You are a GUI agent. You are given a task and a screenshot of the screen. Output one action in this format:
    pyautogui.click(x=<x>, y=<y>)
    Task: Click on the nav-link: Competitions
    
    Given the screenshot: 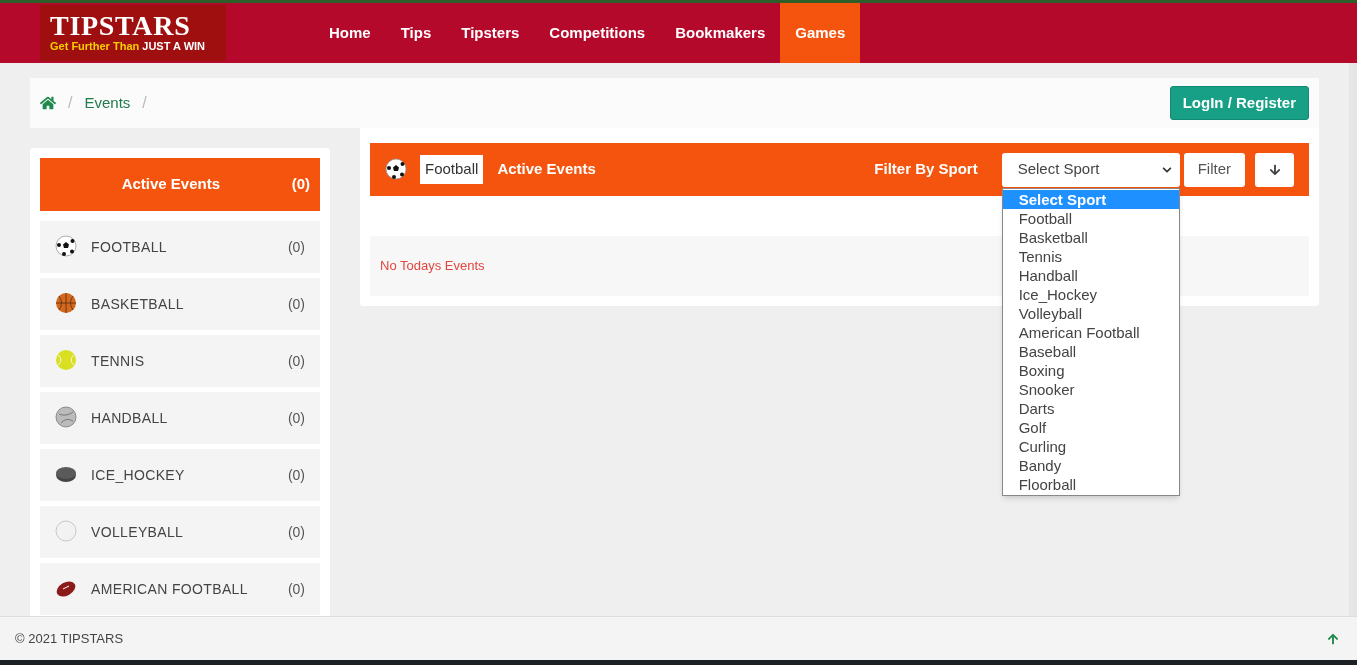 What is the action you would take?
    pyautogui.click(x=597, y=33)
    